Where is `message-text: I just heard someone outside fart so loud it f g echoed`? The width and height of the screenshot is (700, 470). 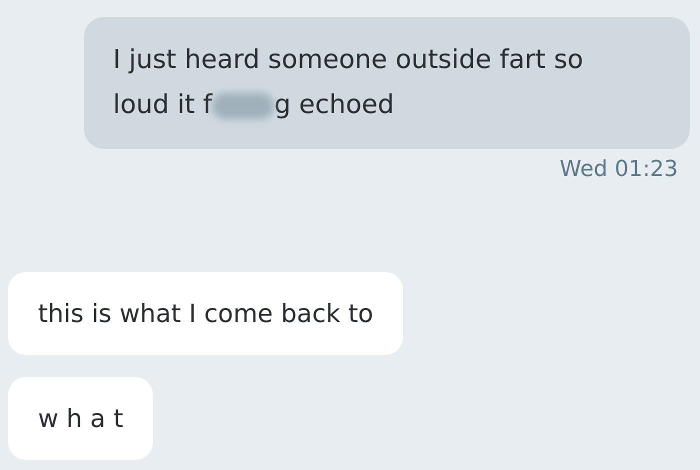 message-text: I just heard someone outside fart so loud it f g echoed is located at coordinates (348, 83).